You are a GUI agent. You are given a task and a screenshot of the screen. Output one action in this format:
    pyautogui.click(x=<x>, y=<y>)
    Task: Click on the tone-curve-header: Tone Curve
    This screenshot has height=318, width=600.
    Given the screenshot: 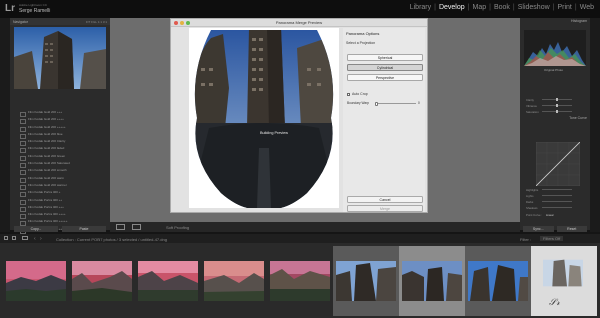 What is the action you would take?
    pyautogui.click(x=555, y=119)
    